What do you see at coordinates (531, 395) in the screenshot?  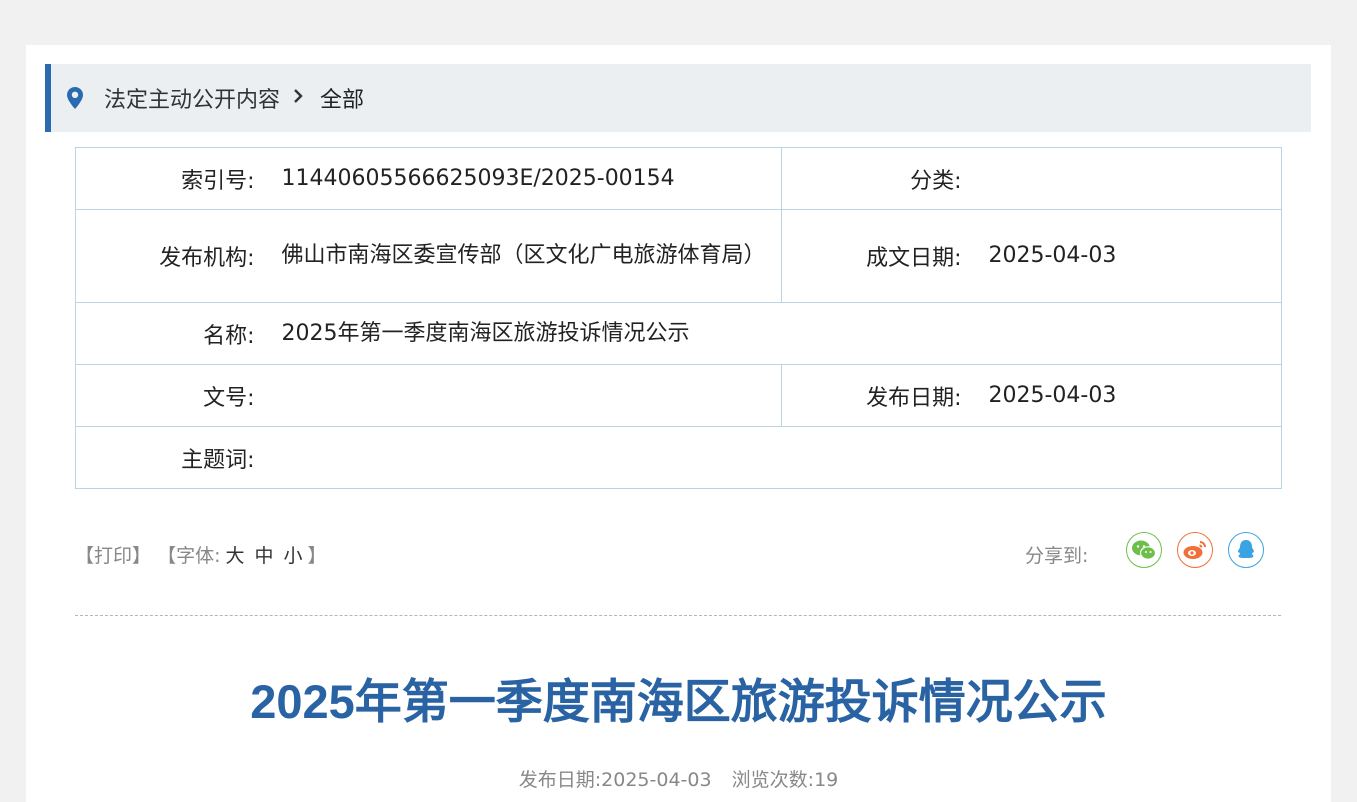 I see `doc-number-value` at bounding box center [531, 395].